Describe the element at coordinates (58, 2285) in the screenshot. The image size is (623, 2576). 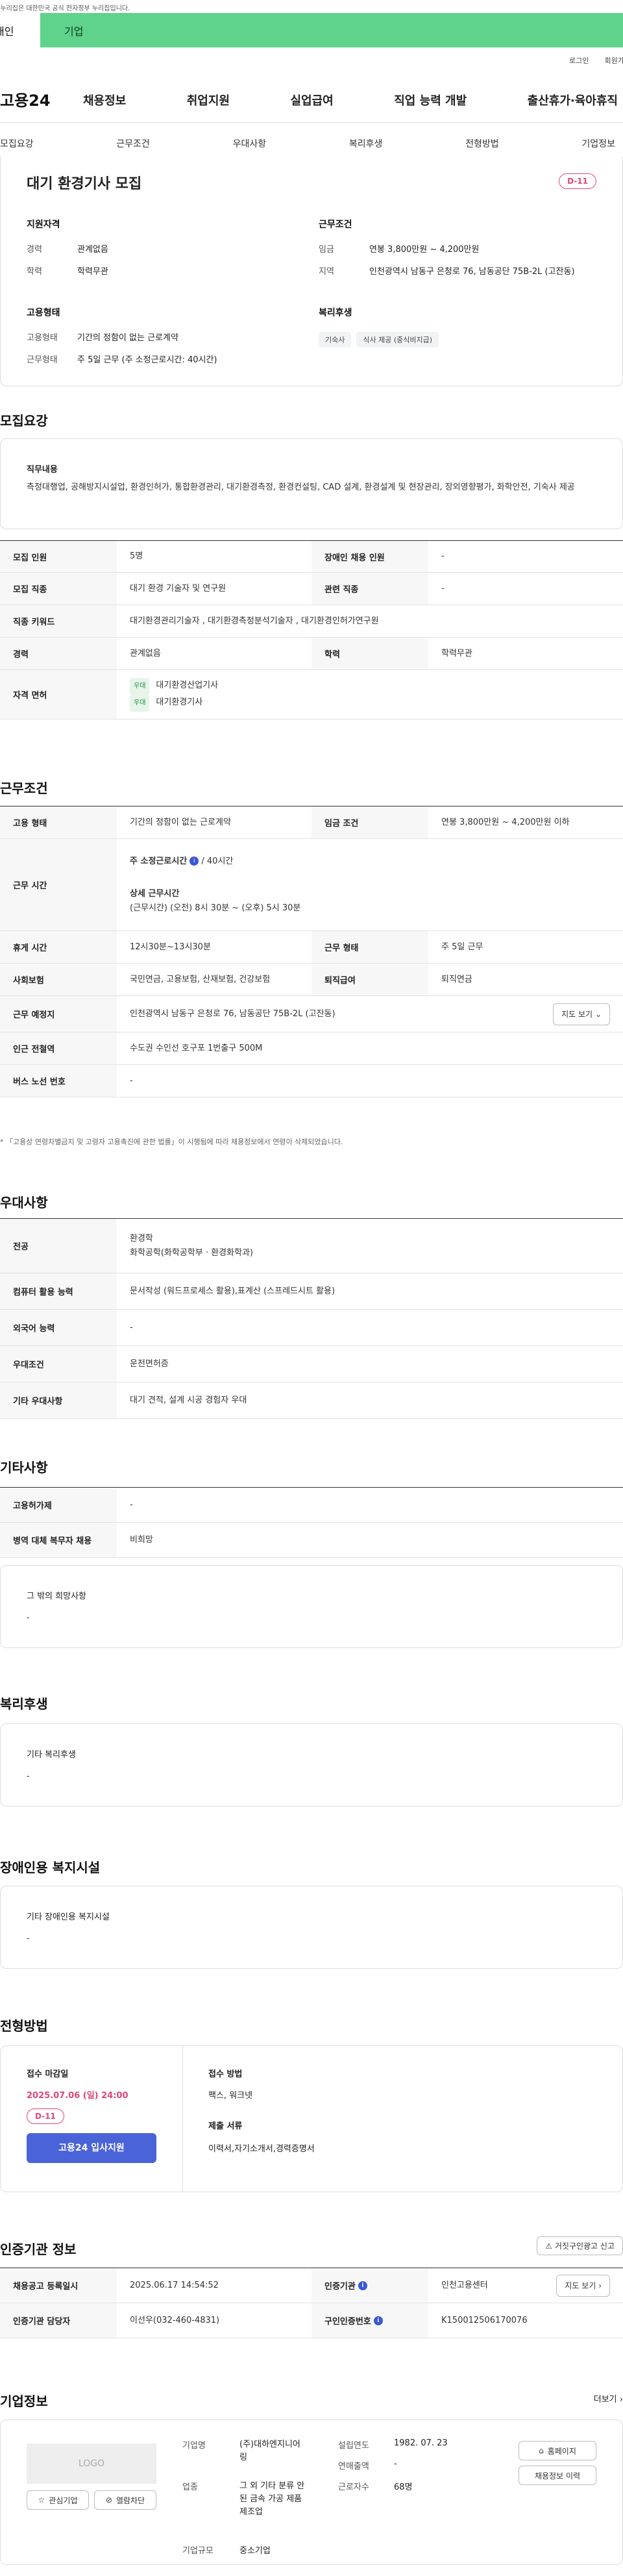
I see `th-reg: 채용공고 등록일시` at that location.